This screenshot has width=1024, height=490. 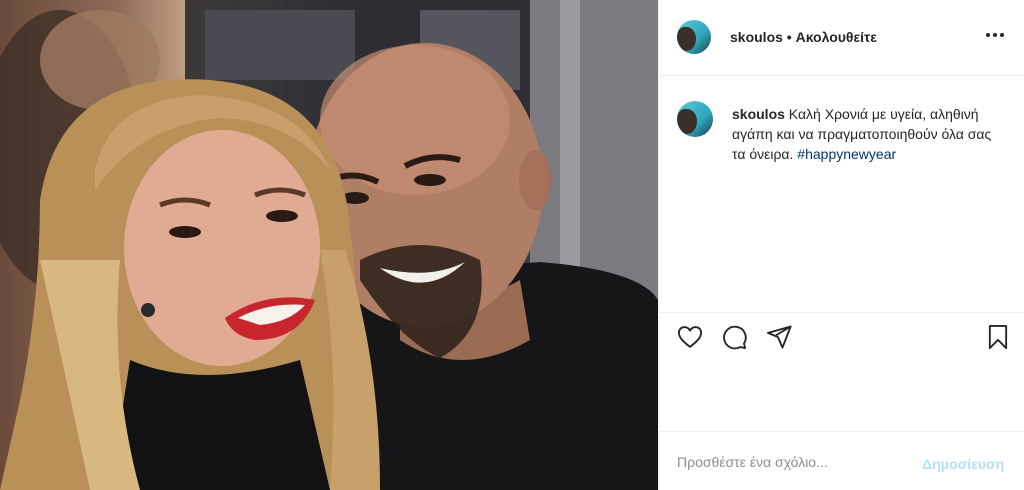 I want to click on caption-avatar, so click(x=695, y=119).